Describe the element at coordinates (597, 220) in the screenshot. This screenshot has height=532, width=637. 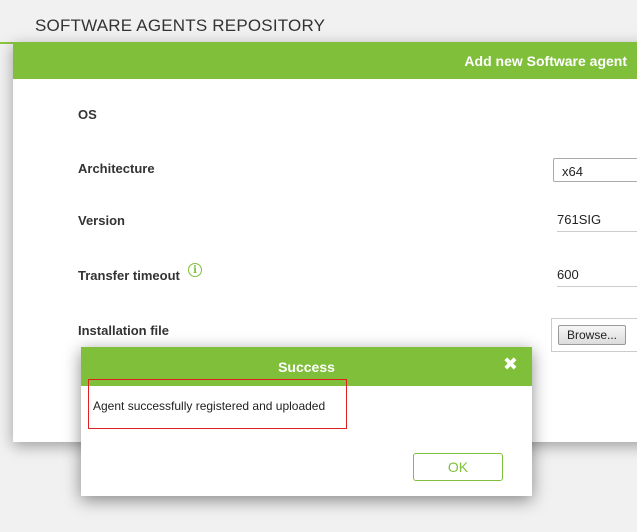
I see `version-field: 761SIG` at that location.